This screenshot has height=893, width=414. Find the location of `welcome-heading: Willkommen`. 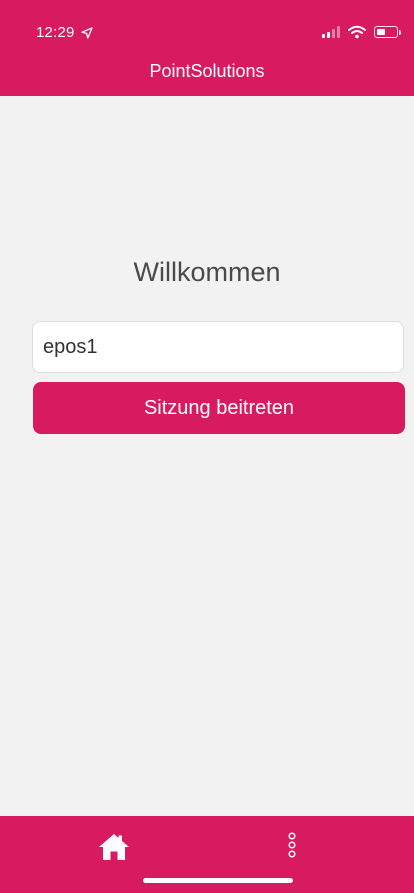

welcome-heading: Willkommen is located at coordinates (207, 272).